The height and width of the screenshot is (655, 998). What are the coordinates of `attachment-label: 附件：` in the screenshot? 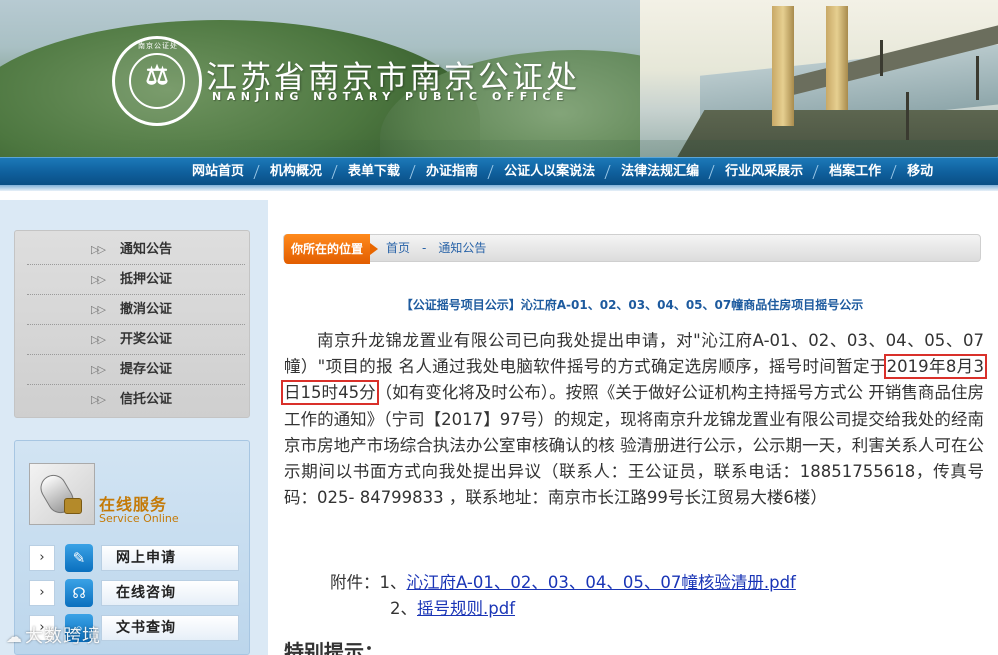 It's located at (355, 582).